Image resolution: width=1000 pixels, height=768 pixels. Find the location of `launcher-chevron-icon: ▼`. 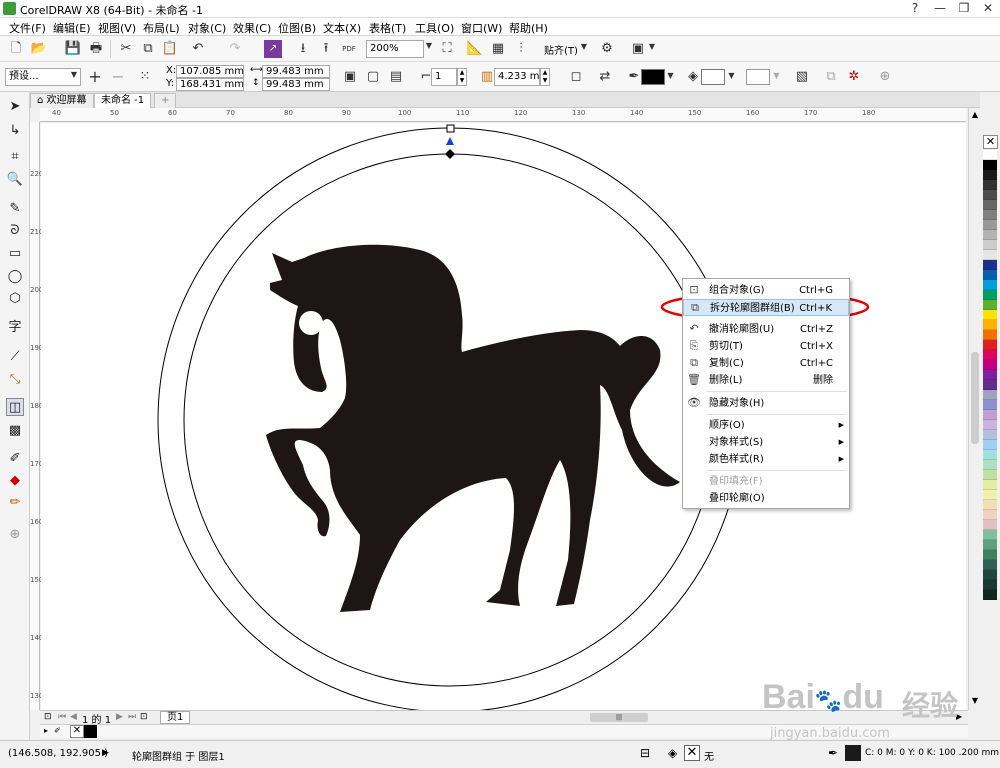

launcher-chevron-icon: ▼ is located at coordinates (652, 46).